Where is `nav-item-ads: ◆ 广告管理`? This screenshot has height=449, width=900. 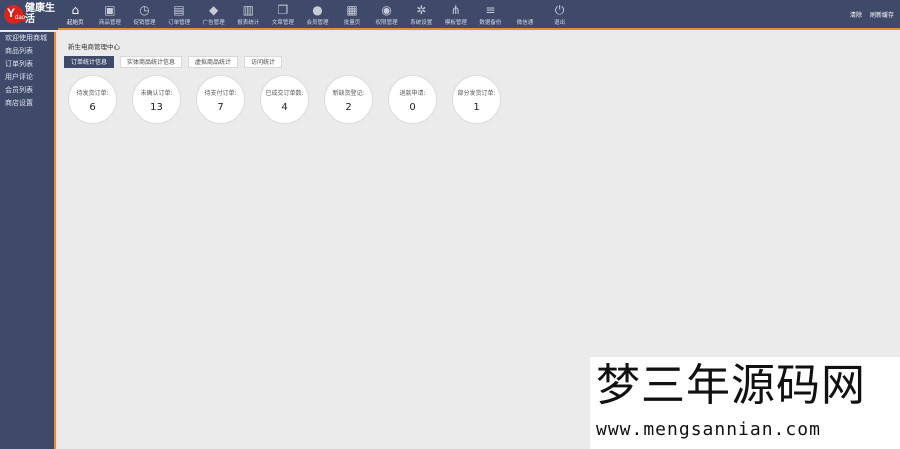
nav-item-ads: ◆ 广告管理 is located at coordinates (213, 15).